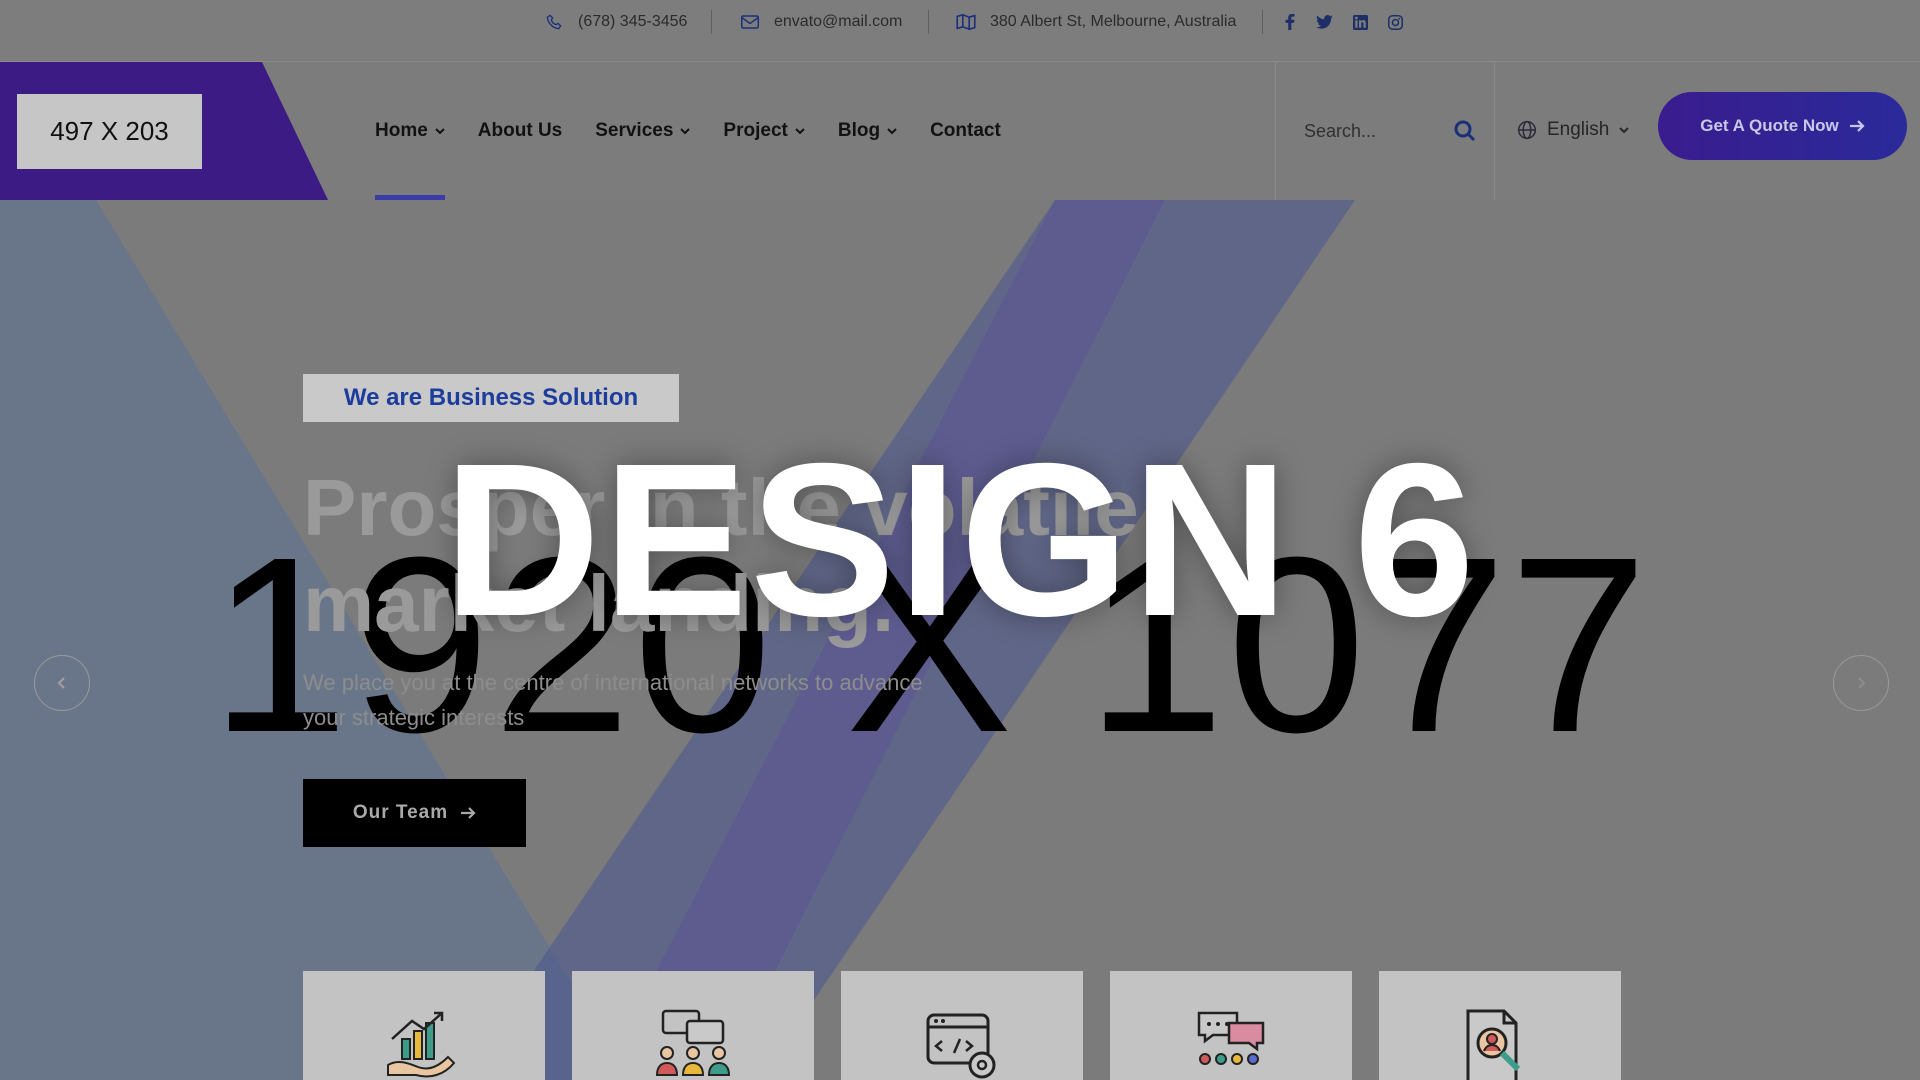  I want to click on quote-button-label: Get A Quote Now, so click(1769, 125).